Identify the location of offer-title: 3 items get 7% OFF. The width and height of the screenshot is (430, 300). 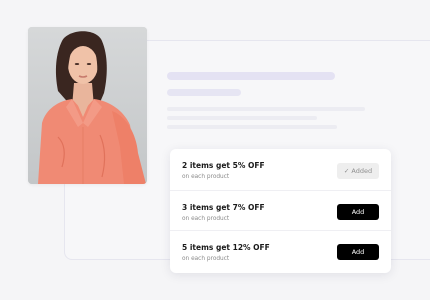
(223, 207).